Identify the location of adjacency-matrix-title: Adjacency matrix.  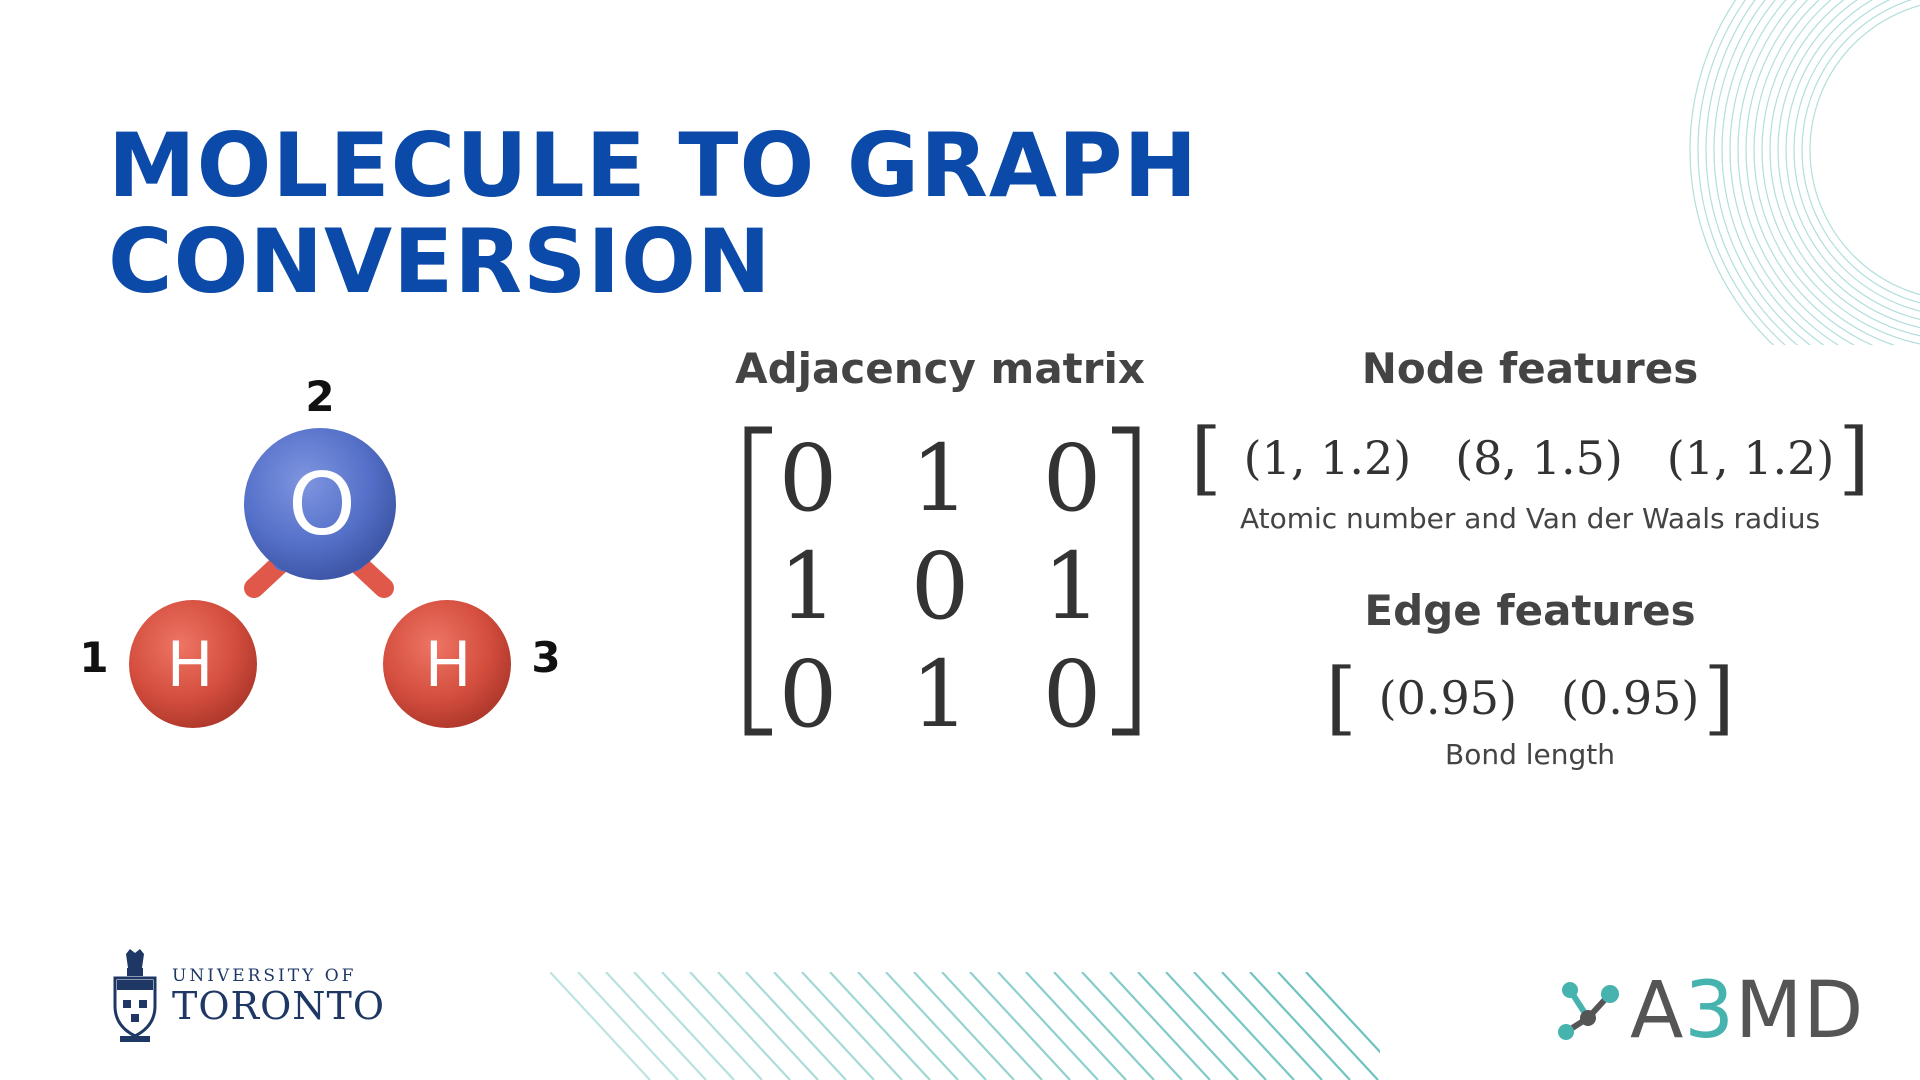
(940, 368).